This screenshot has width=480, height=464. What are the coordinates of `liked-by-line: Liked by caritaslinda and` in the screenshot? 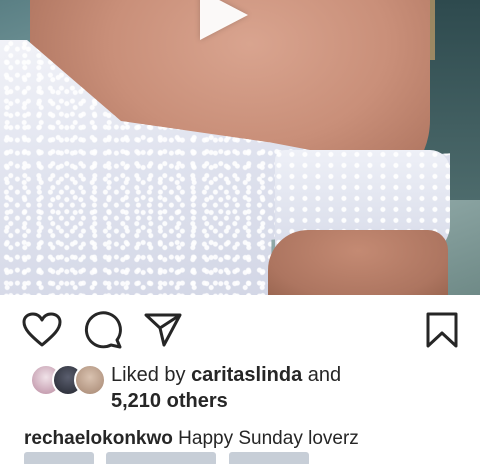 It's located at (226, 375).